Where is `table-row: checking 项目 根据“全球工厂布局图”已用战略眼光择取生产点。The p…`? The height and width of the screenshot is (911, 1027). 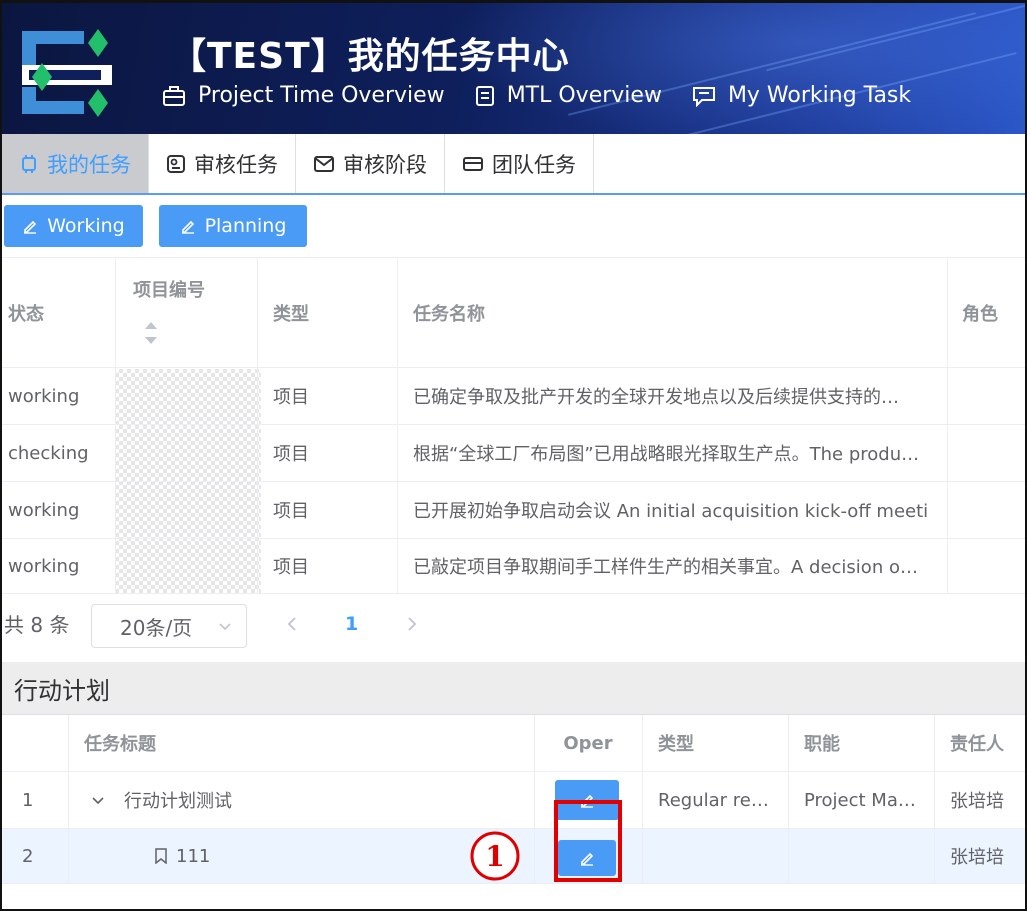
table-row: checking 项目 根据“全球工厂布局图”已用战略眼光择取生产点。The p… is located at coordinates (513, 453).